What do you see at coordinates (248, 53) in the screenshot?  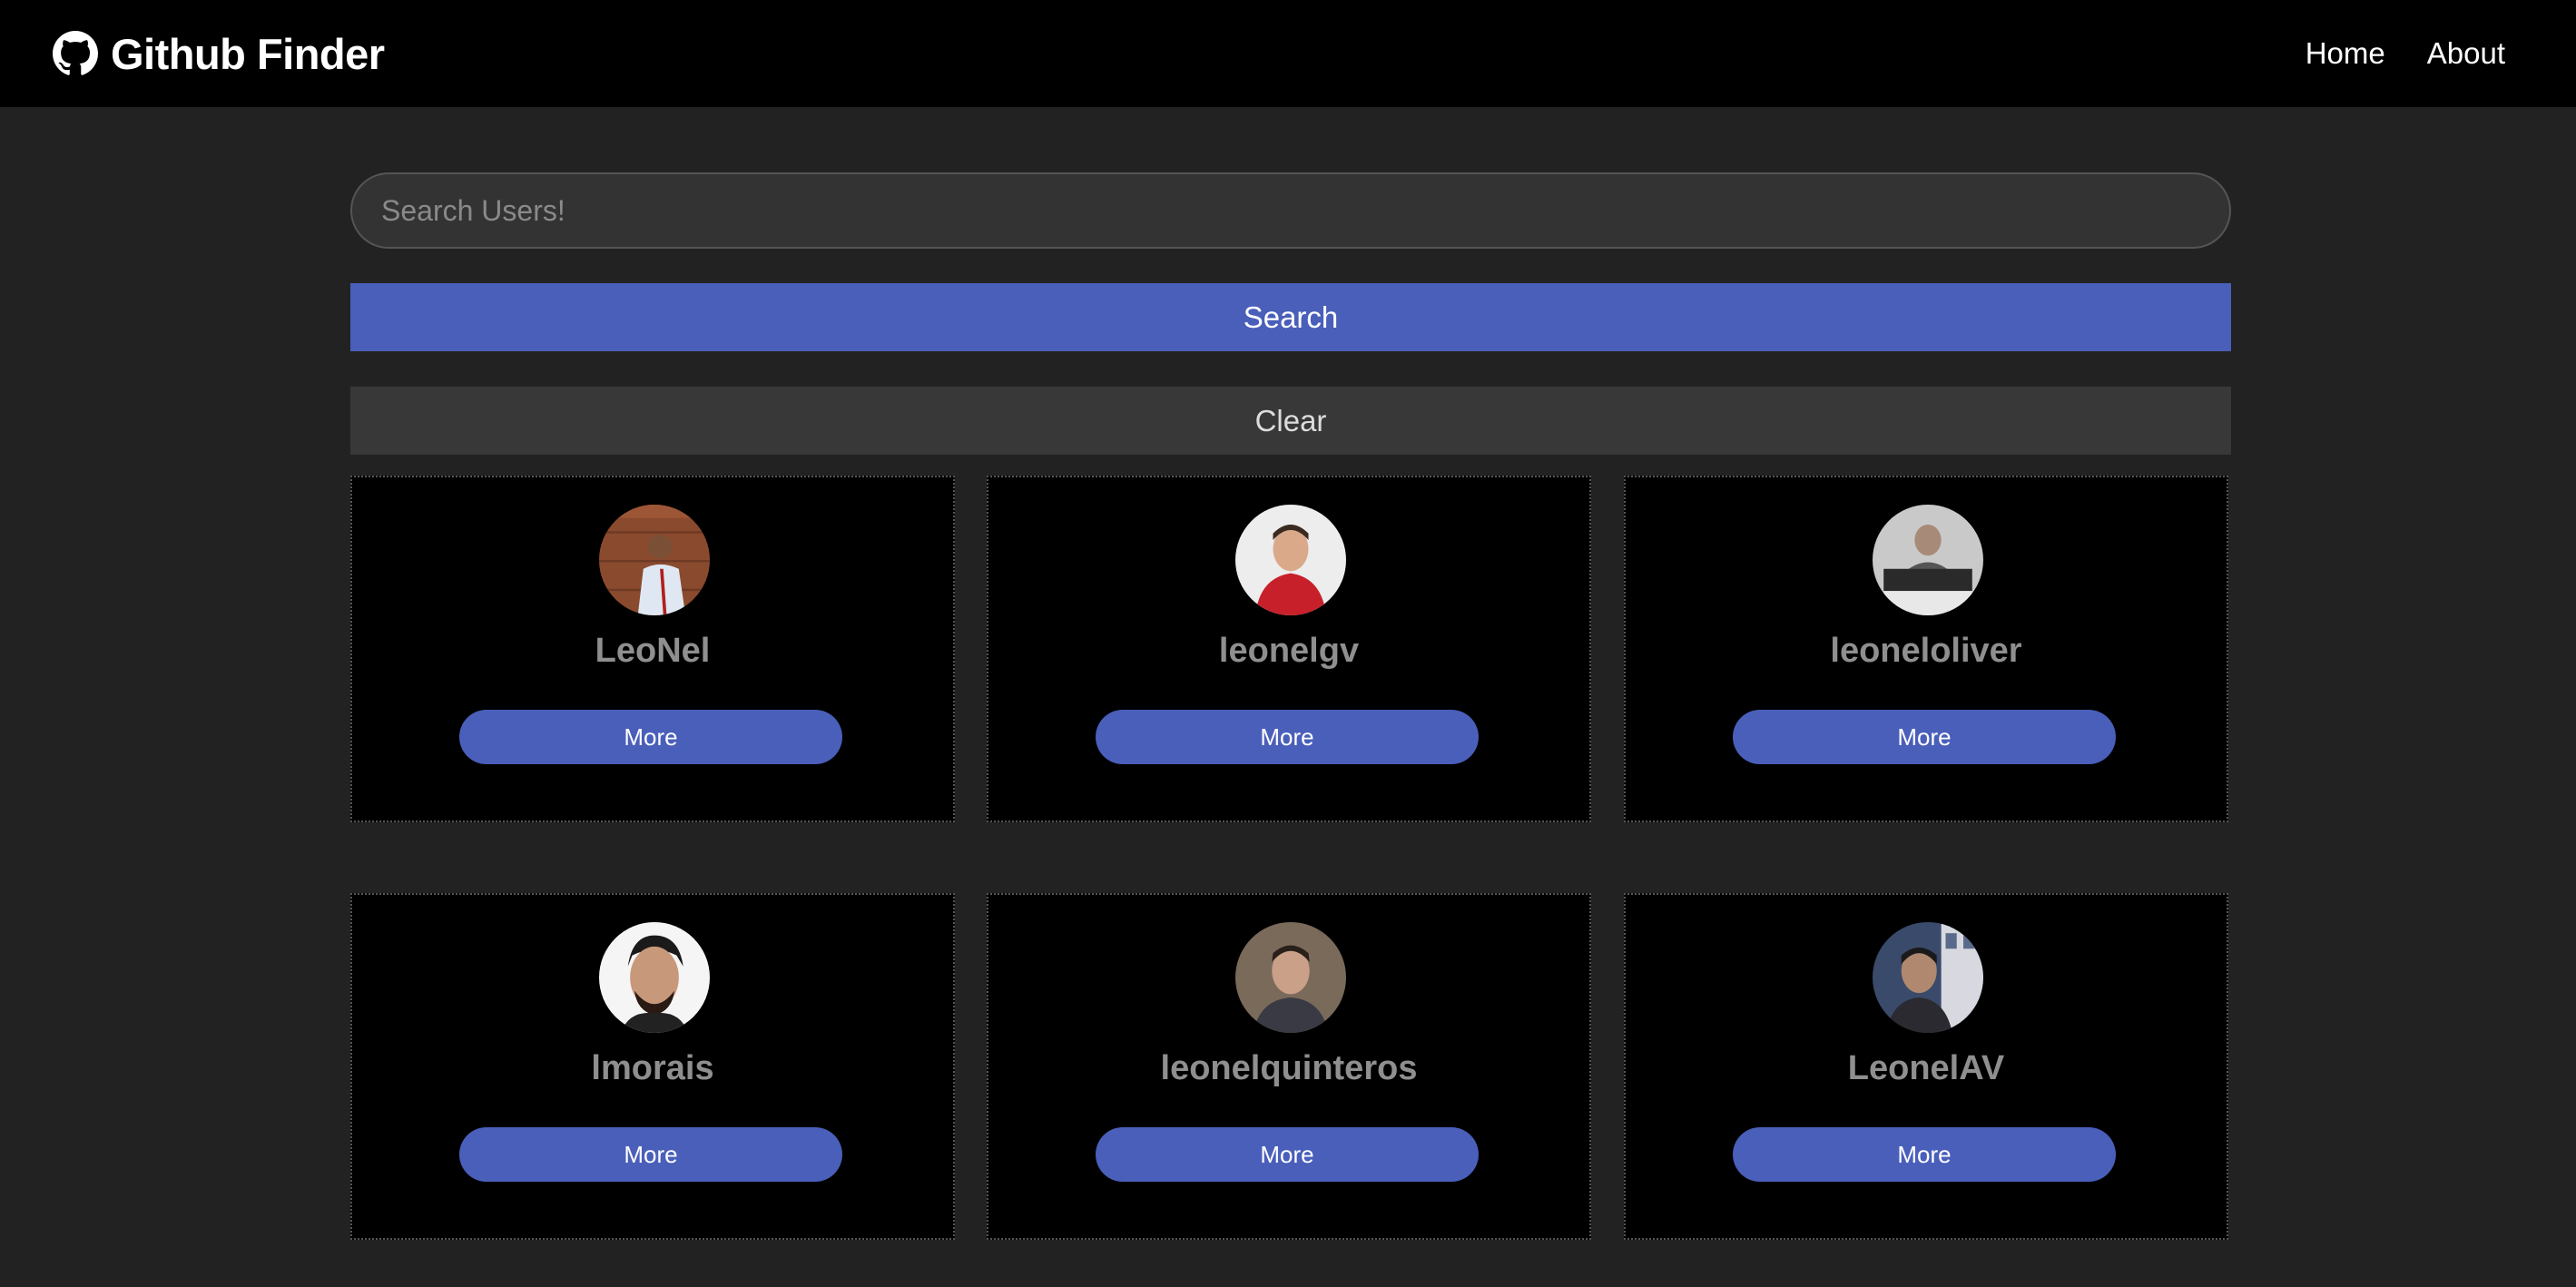 I see `brand-title: Github Finder` at bounding box center [248, 53].